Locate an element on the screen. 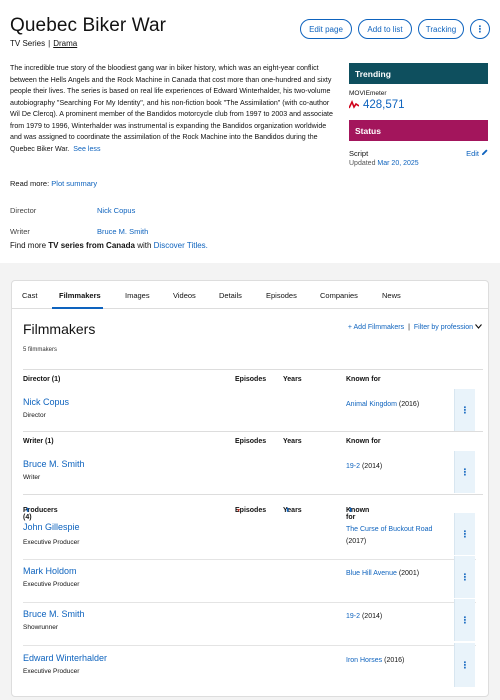 Image resolution: width=500 pixels, height=700 pixels. updated-label: Updated is located at coordinates (362, 163).